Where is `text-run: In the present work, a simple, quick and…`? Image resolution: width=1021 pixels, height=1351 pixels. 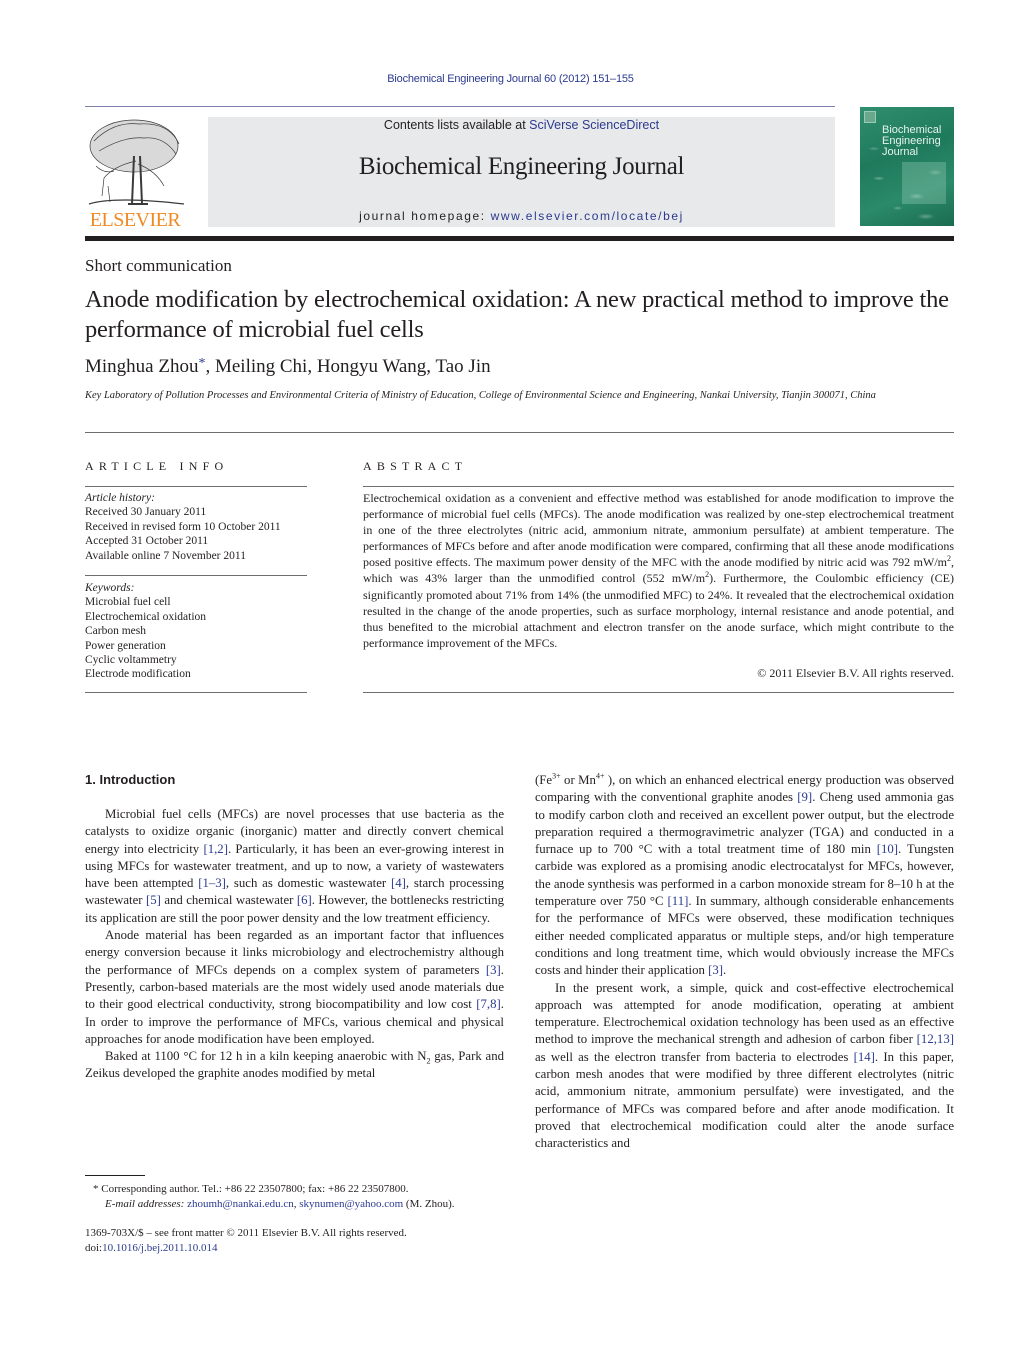 text-run: In the present work, a simple, quick and… is located at coordinates (744, 1013).